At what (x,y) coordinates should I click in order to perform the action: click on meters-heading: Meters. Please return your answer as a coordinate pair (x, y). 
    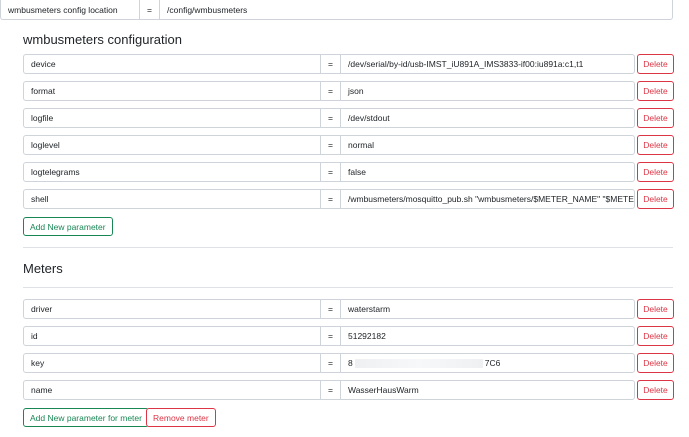
    Looking at the image, I should click on (43, 268).